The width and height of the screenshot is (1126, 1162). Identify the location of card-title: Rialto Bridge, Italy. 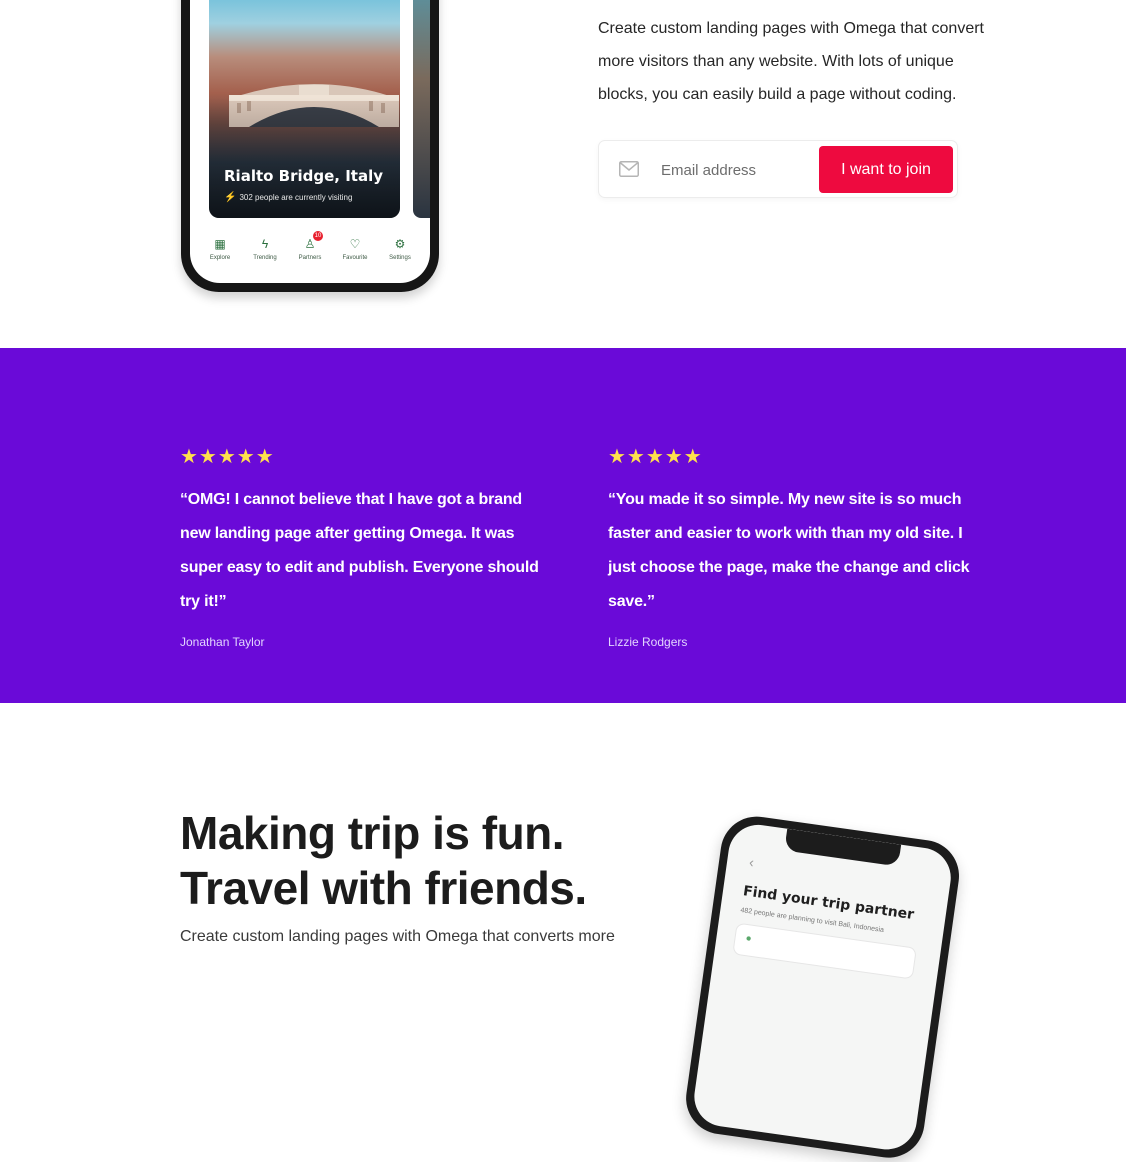
(303, 176).